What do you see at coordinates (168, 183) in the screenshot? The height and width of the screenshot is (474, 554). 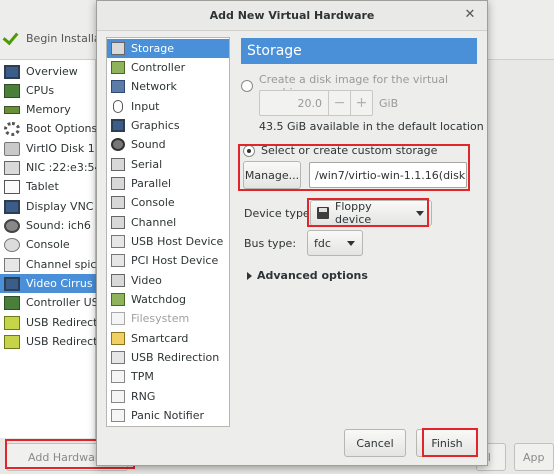 I see `hw-item-parallel: Parallel` at bounding box center [168, 183].